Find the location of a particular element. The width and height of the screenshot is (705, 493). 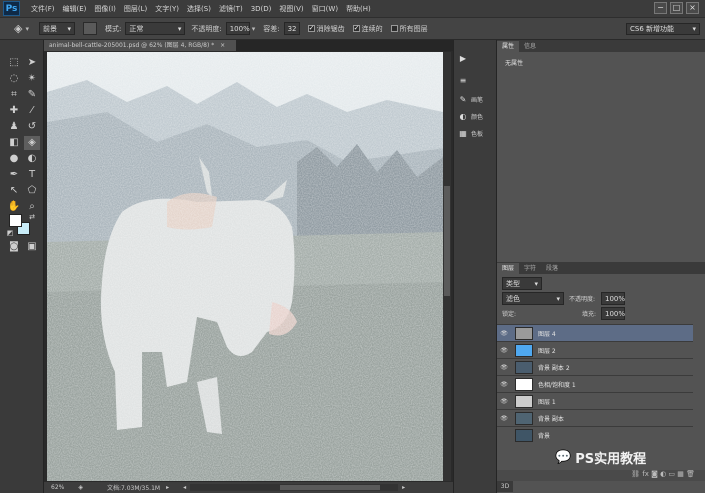

tab-properties: 属性 is located at coordinates (508, 46).